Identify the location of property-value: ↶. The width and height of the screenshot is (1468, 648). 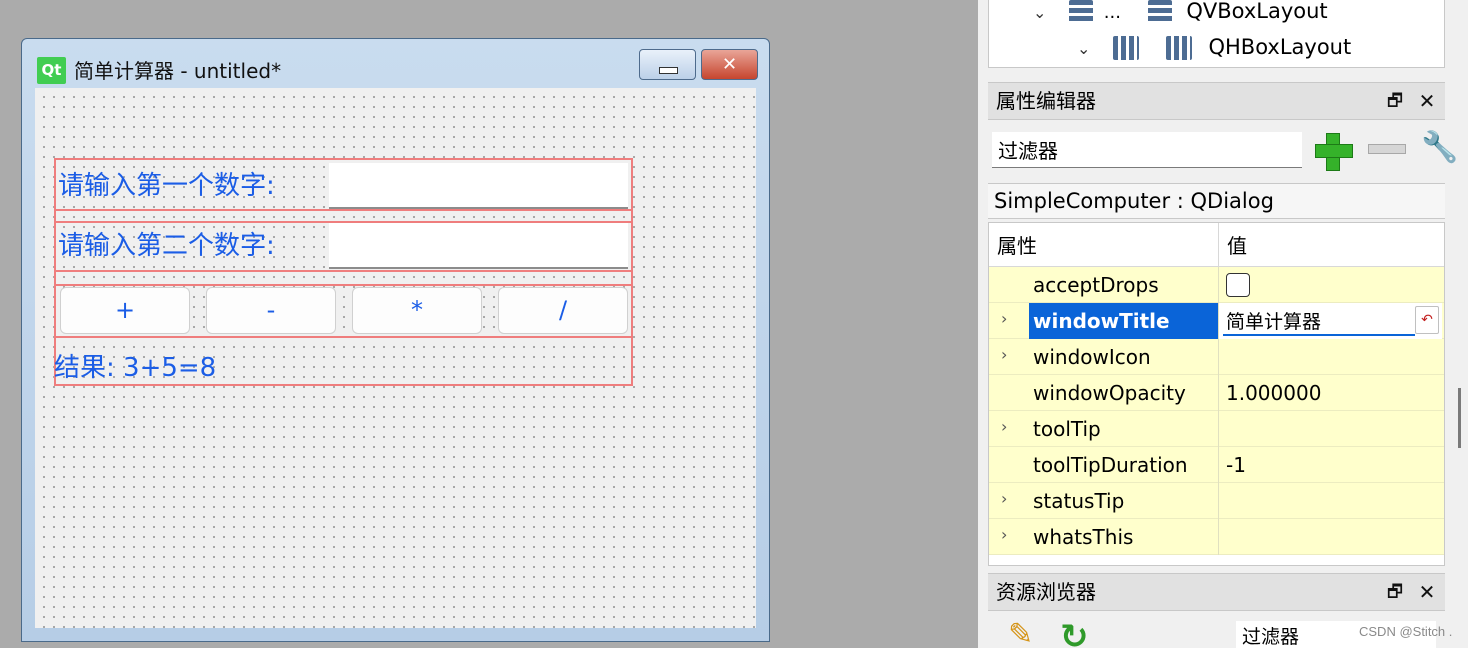
(1330, 321).